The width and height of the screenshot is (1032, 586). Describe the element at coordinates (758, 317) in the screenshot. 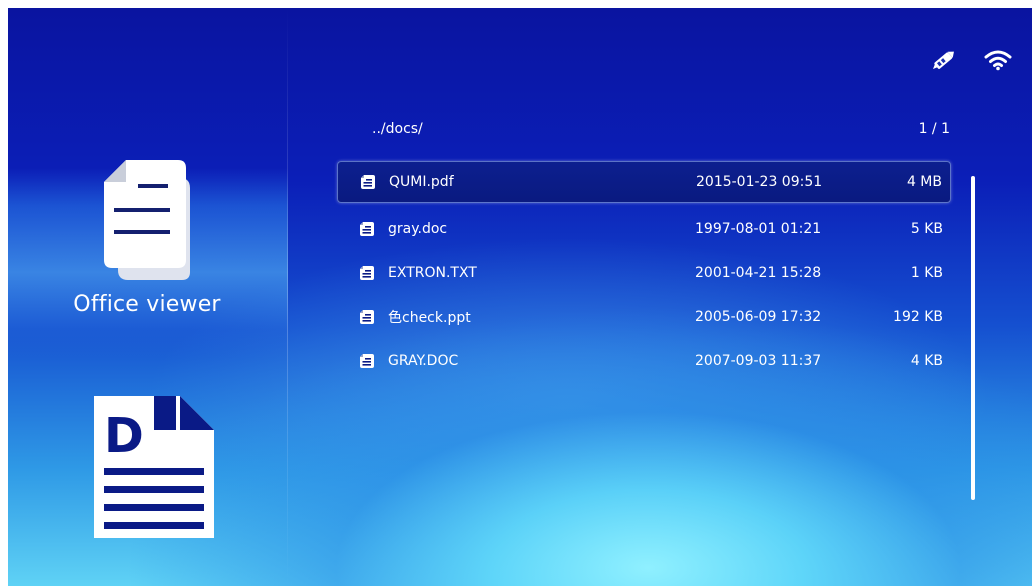

I see `file-date: 2005-06-09 17:32` at that location.